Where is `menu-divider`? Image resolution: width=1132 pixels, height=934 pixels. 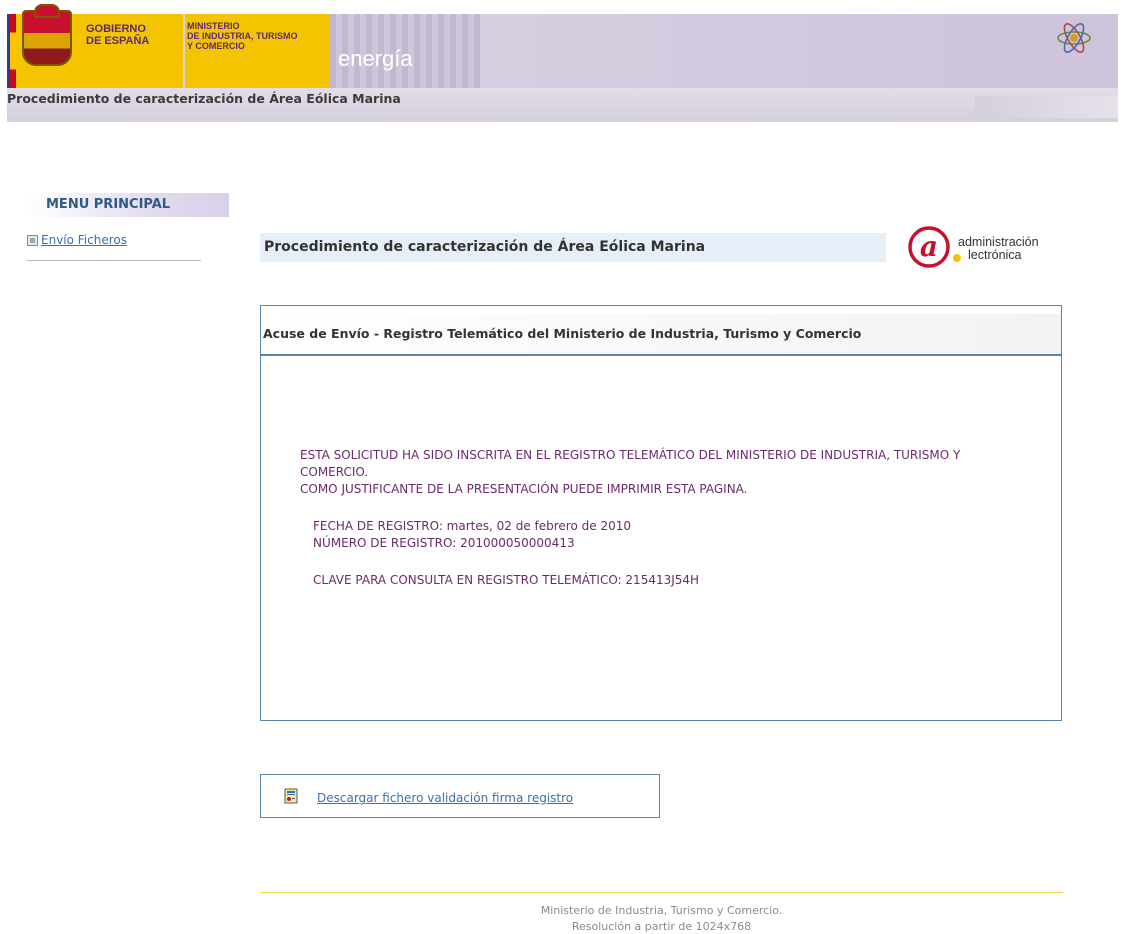 menu-divider is located at coordinates (114, 260).